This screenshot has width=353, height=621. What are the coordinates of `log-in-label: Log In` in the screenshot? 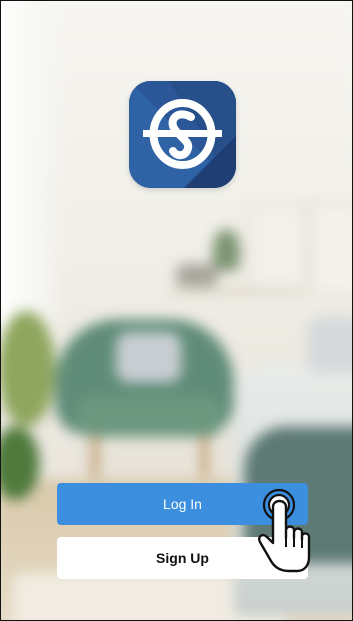 It's located at (182, 504).